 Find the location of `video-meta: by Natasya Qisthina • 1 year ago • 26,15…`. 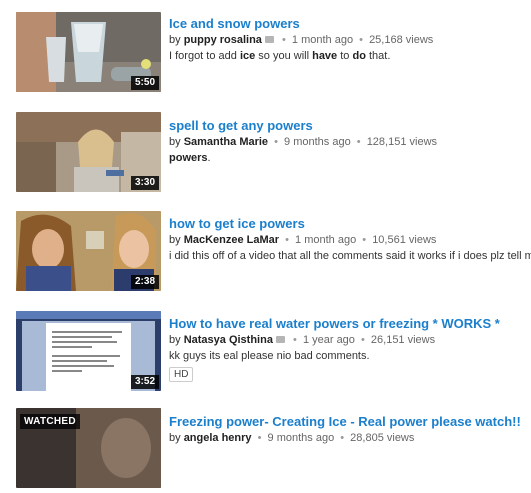

video-meta: by Natasya Qisthina • 1 year ago • 26,15… is located at coordinates (346, 340).